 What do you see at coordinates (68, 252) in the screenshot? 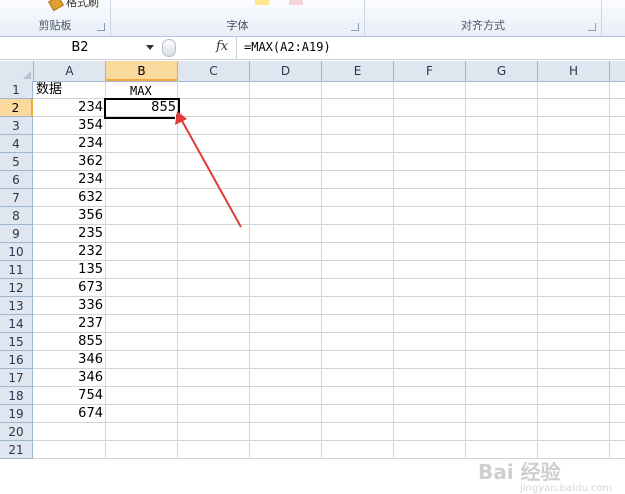
I see `cell-a10: 232` at bounding box center [68, 252].